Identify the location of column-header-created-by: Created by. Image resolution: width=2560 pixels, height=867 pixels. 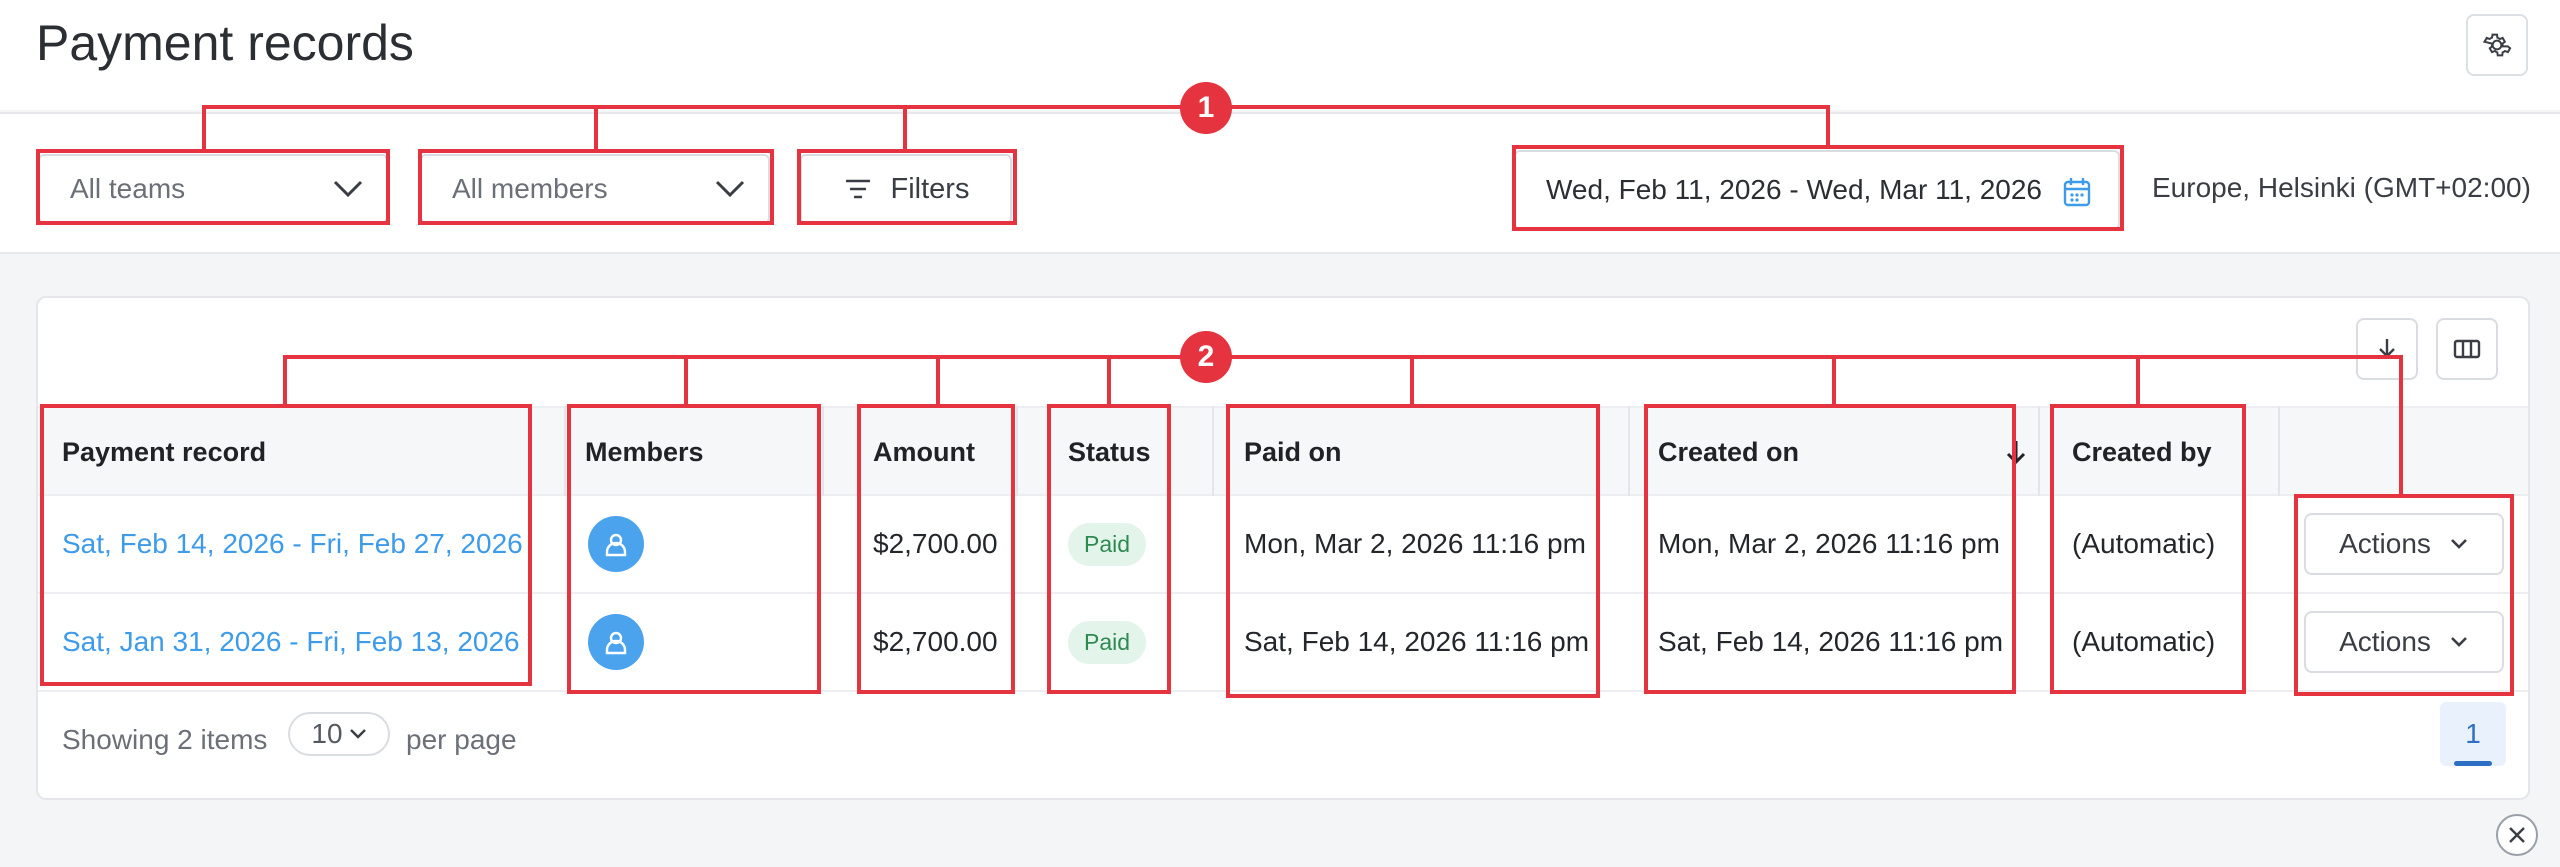
(2142, 452).